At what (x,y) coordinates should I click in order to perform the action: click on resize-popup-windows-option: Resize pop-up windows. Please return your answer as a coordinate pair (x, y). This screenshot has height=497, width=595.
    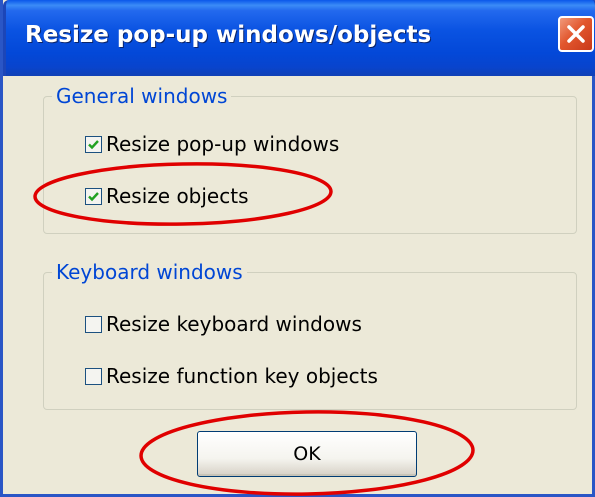
    Looking at the image, I should click on (212, 144).